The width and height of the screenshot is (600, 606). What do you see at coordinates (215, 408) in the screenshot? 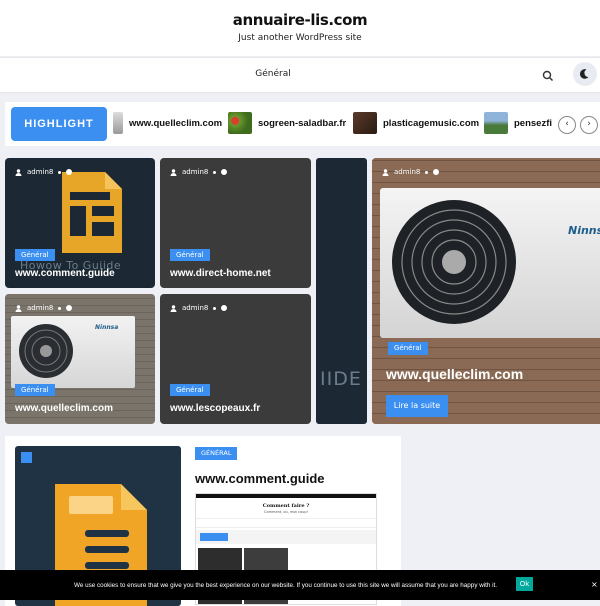
I see `post-title: www.lescopeaux.fr` at bounding box center [215, 408].